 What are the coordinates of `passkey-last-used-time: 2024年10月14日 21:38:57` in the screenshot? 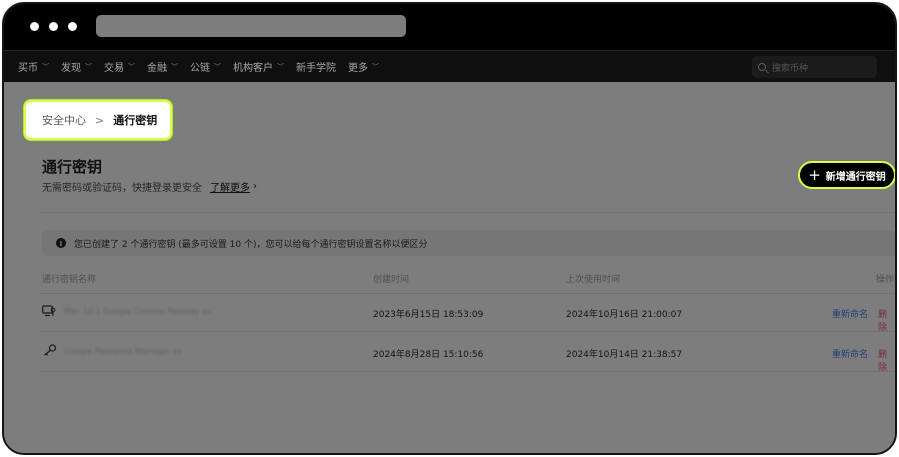 It's located at (624, 355).